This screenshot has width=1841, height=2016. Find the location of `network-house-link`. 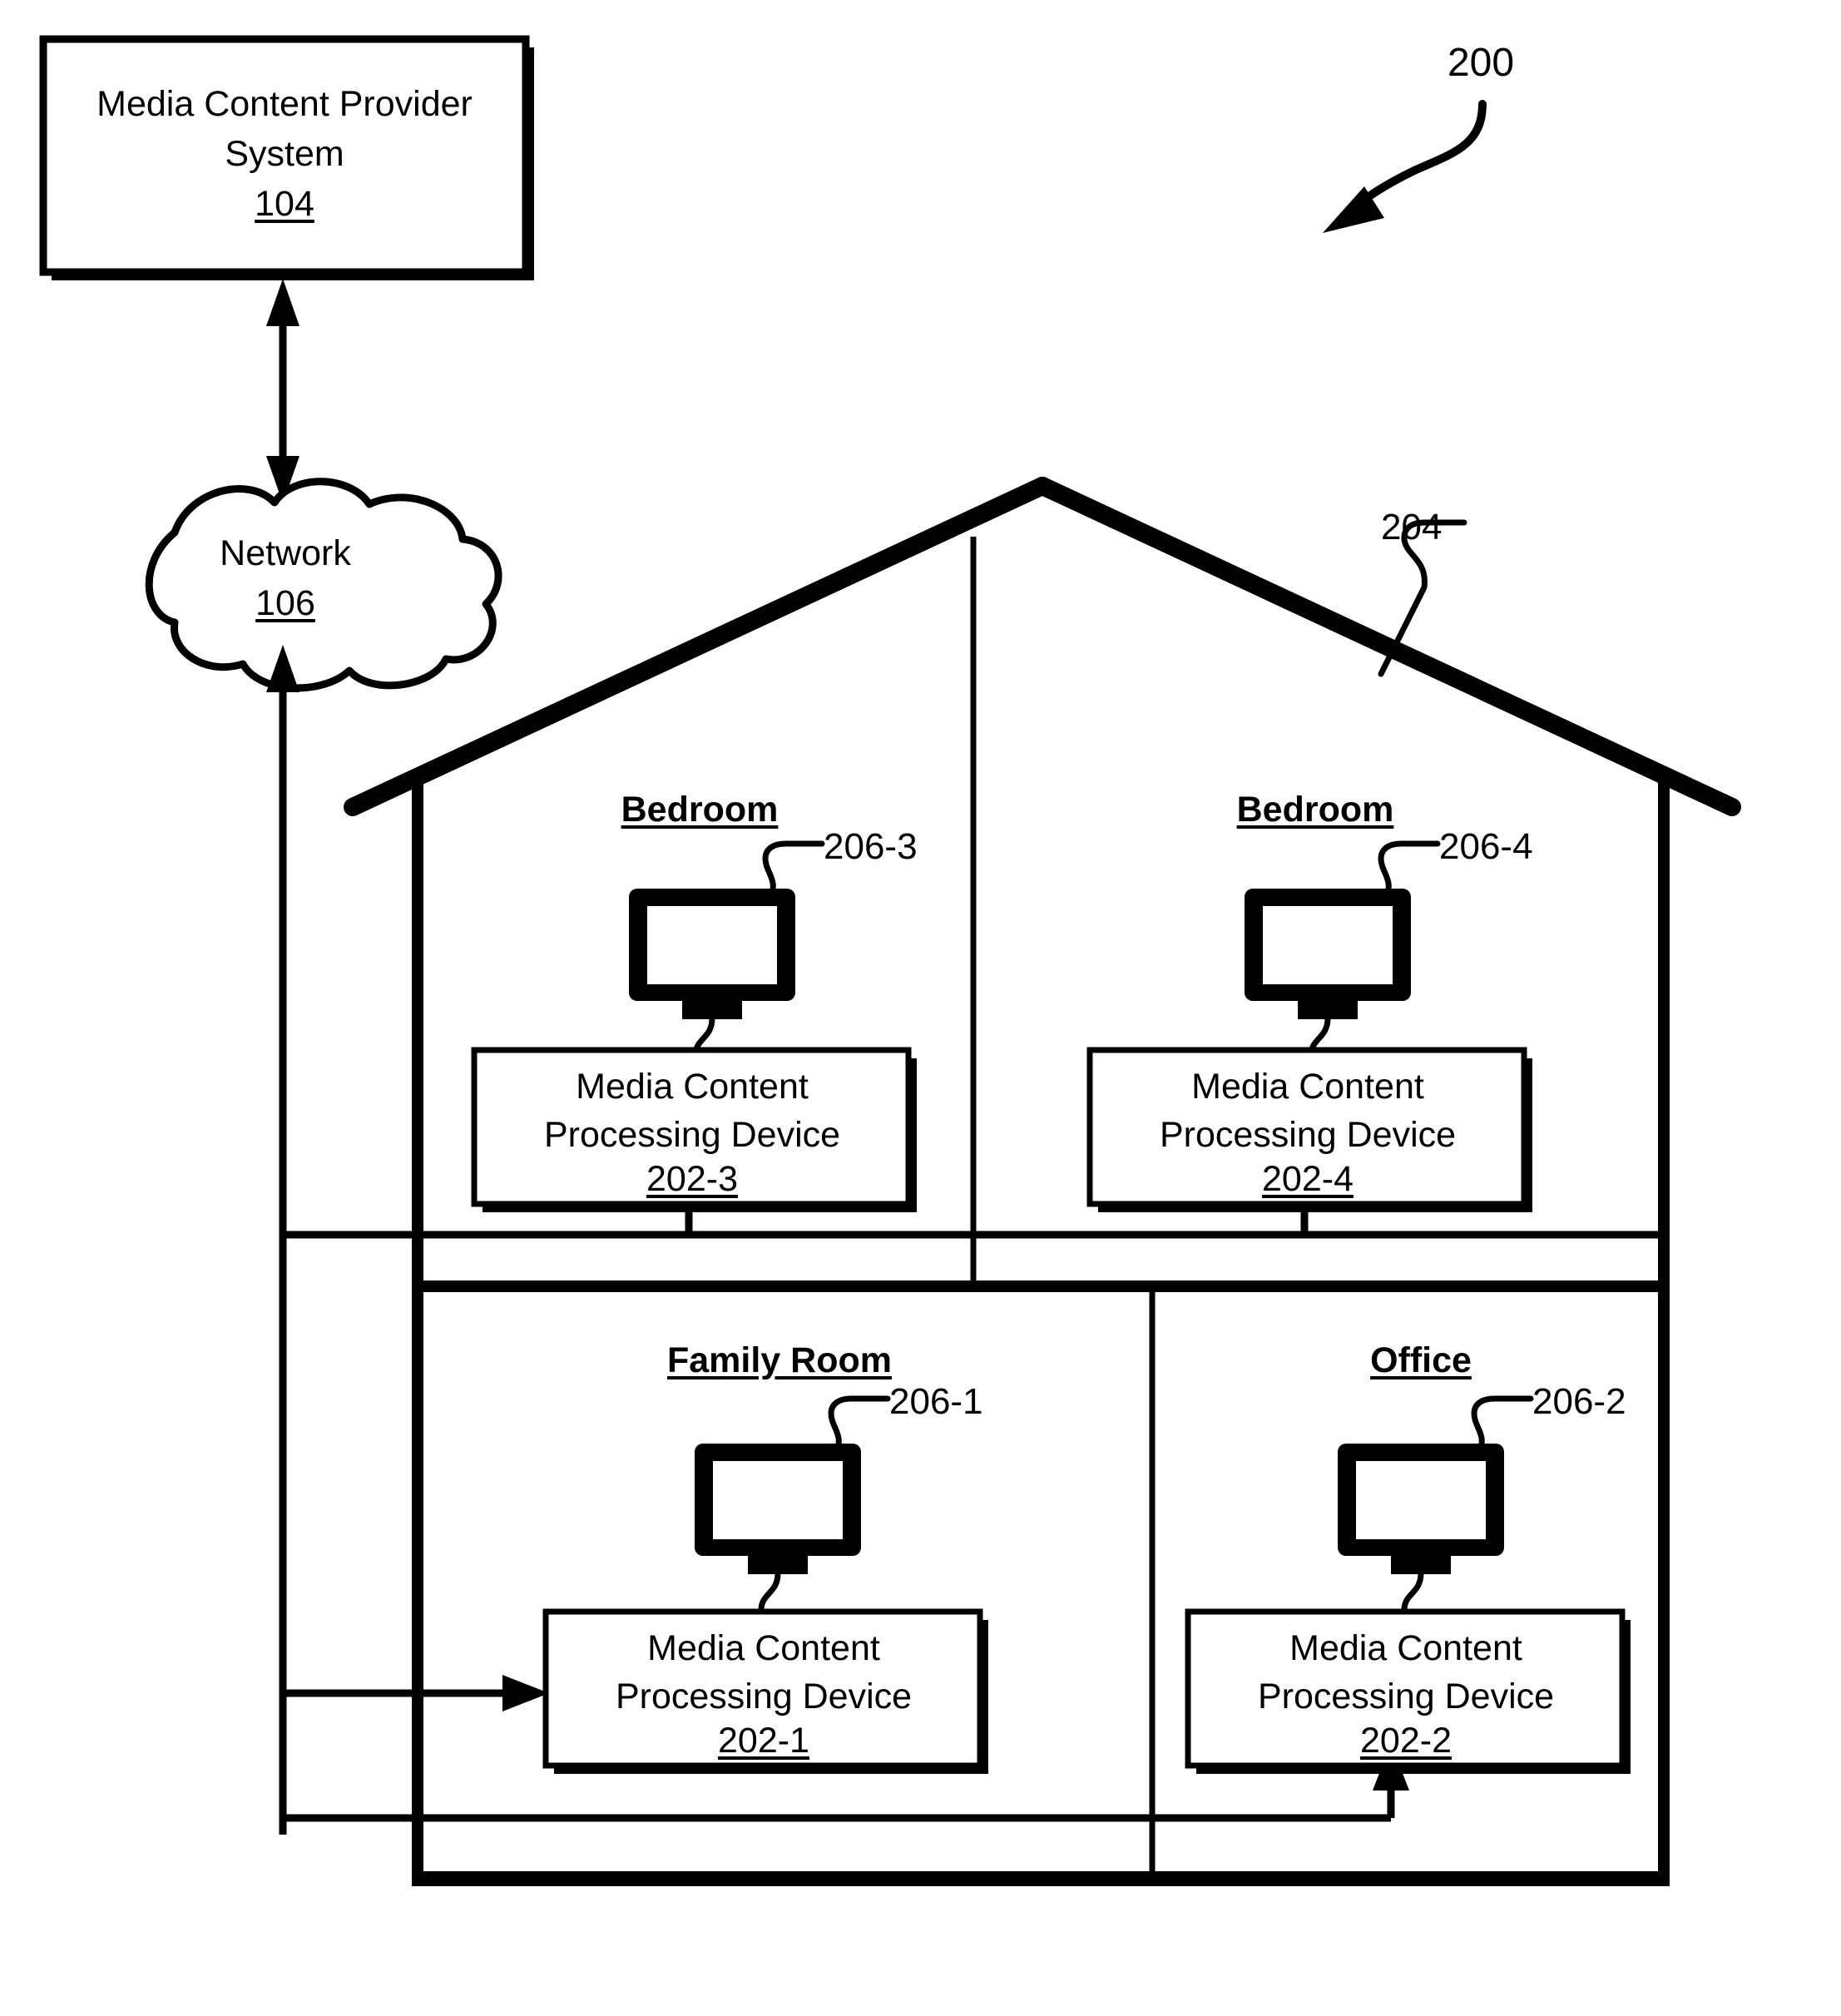

network-house-link is located at coordinates (283, 1240).